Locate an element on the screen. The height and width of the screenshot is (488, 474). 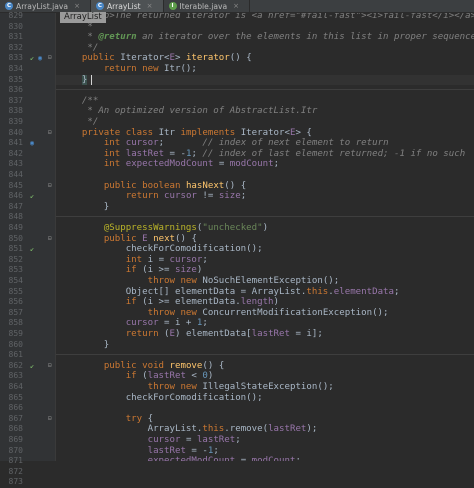
code-line: return cursor != size; is located at coordinates (153, 196).